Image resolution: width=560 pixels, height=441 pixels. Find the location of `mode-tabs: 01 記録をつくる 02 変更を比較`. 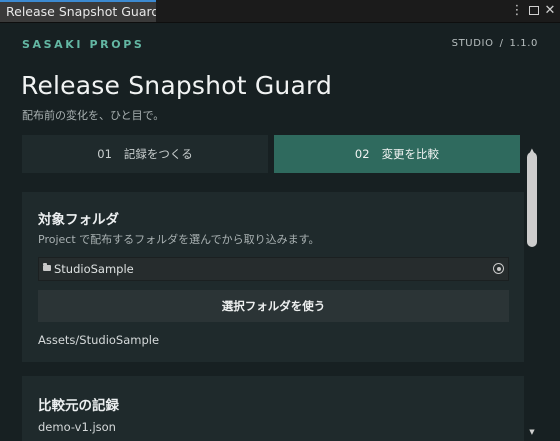

mode-tabs: 01 記録をつくる 02 変更を比較 is located at coordinates (271, 154).